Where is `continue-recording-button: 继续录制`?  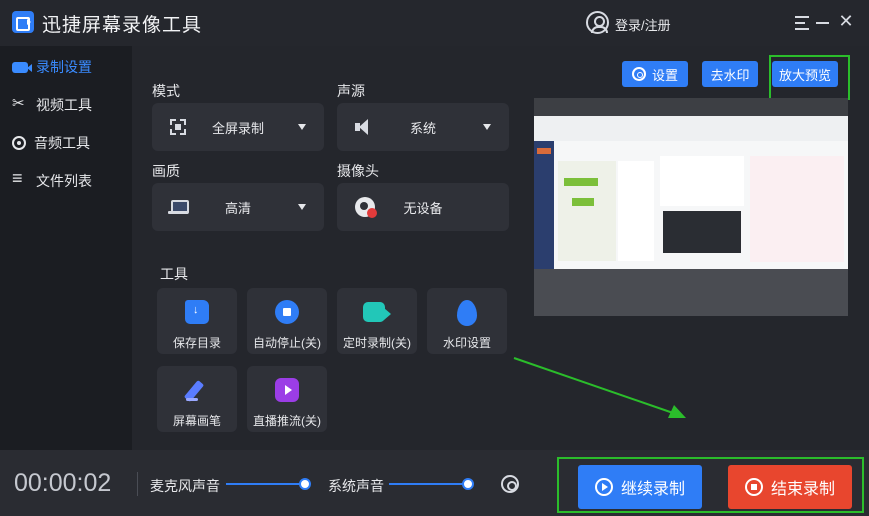 continue-recording-button: 继续录制 is located at coordinates (640, 487).